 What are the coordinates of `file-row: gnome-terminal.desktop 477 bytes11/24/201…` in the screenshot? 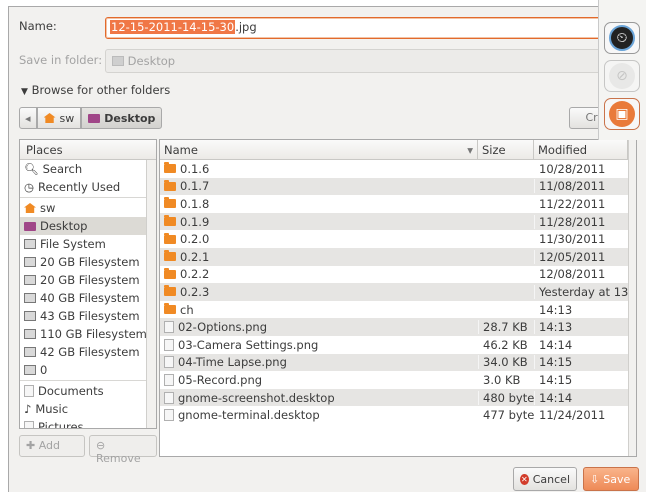 It's located at (398, 415).